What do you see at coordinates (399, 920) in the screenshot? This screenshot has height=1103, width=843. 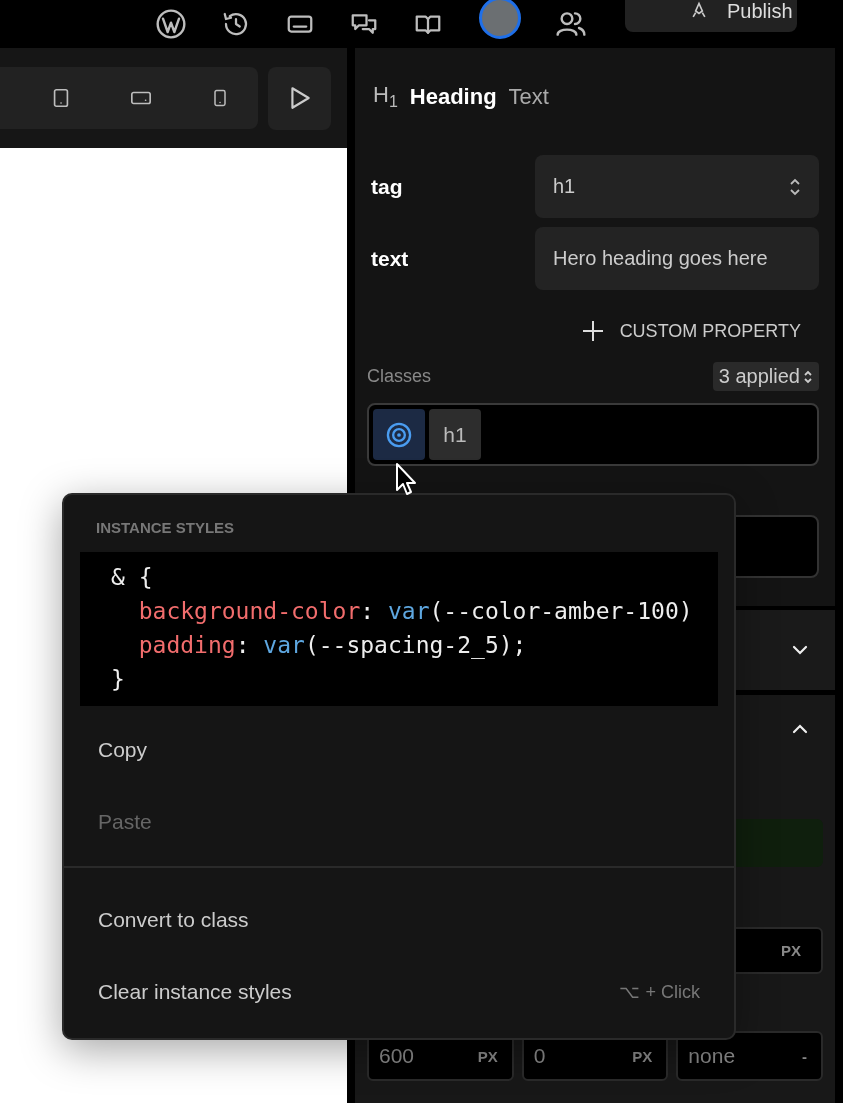 I see `menu-item: Convert to class` at bounding box center [399, 920].